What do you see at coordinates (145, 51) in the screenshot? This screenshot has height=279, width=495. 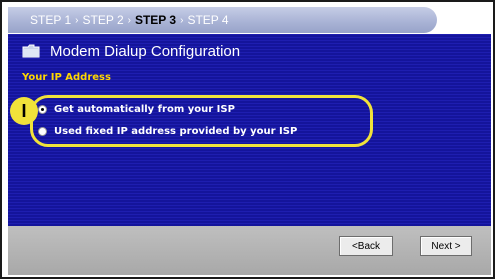 I see `page-title: Modem Dialup Configuration` at bounding box center [145, 51].